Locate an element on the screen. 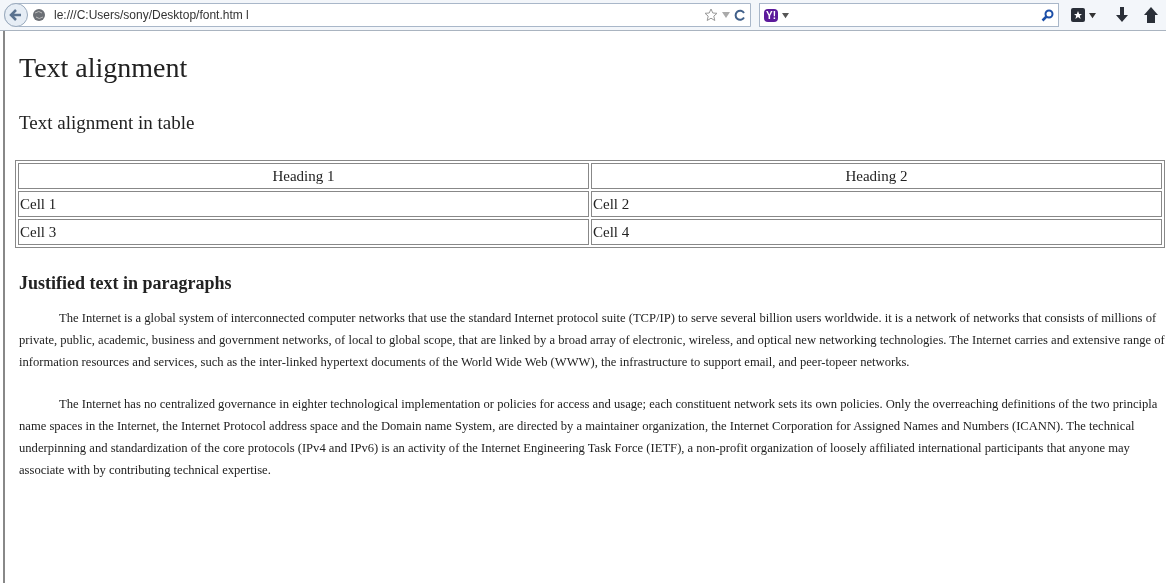  page-subtitle: Text alignment in table is located at coordinates (107, 123).